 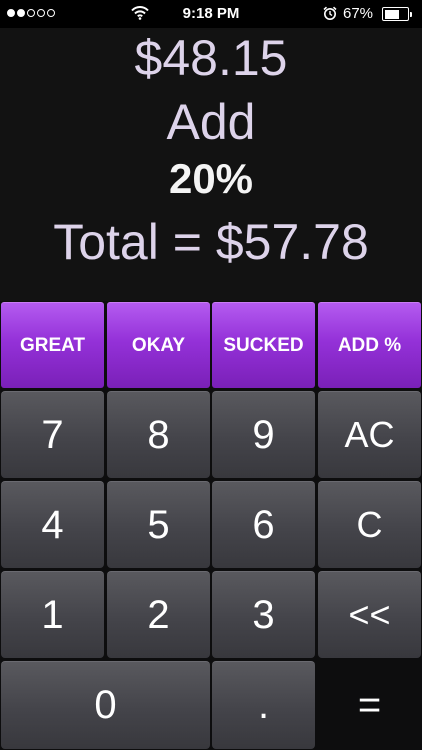 What do you see at coordinates (211, 242) in the screenshot?
I see `total-amount: Total = $57.78` at bounding box center [211, 242].